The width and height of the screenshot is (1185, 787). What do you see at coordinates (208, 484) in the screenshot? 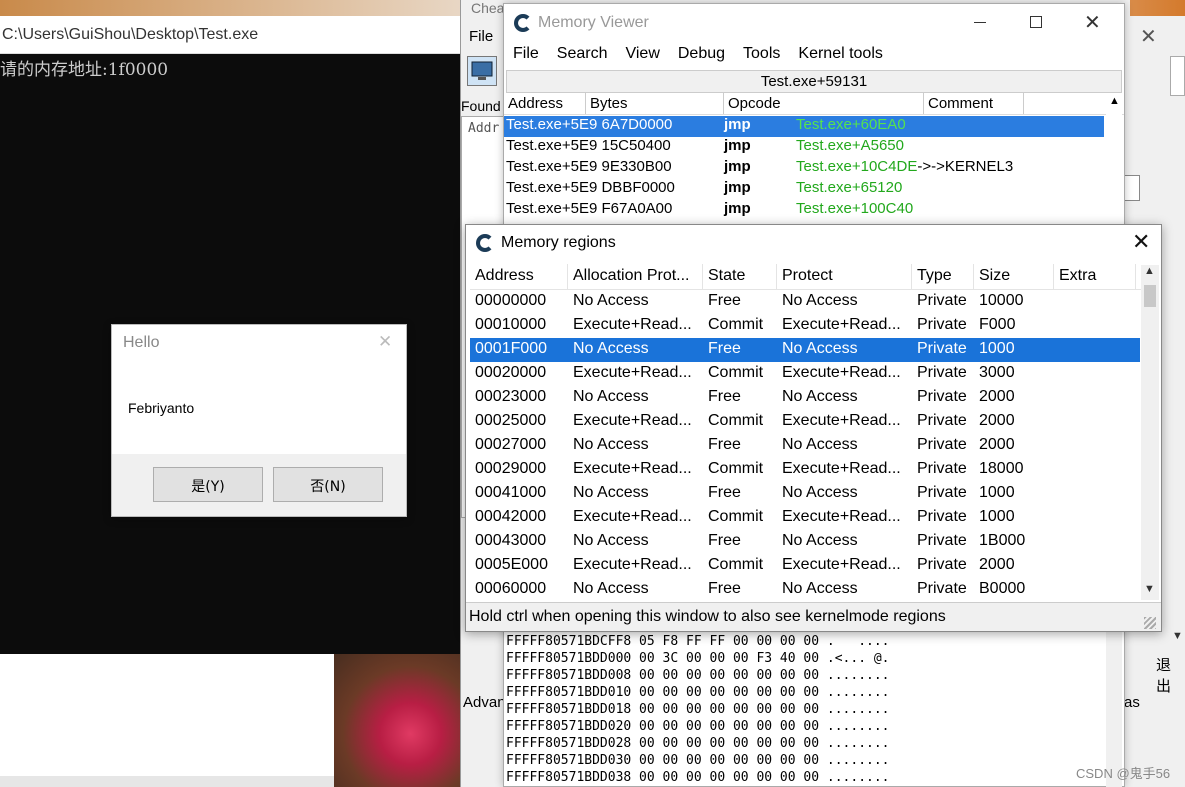
I see `yes-button: 是(Y)` at bounding box center [208, 484].